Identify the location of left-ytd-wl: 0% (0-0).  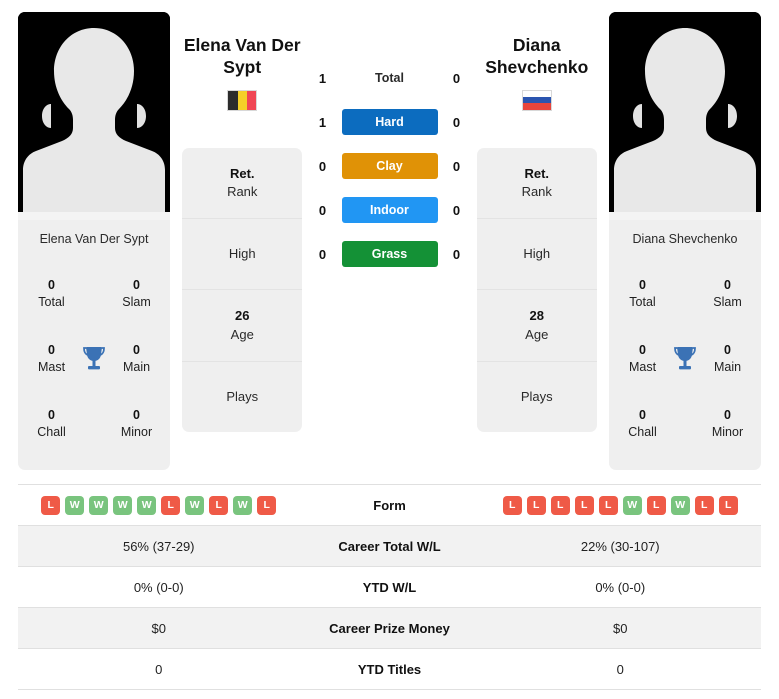
(158, 587).